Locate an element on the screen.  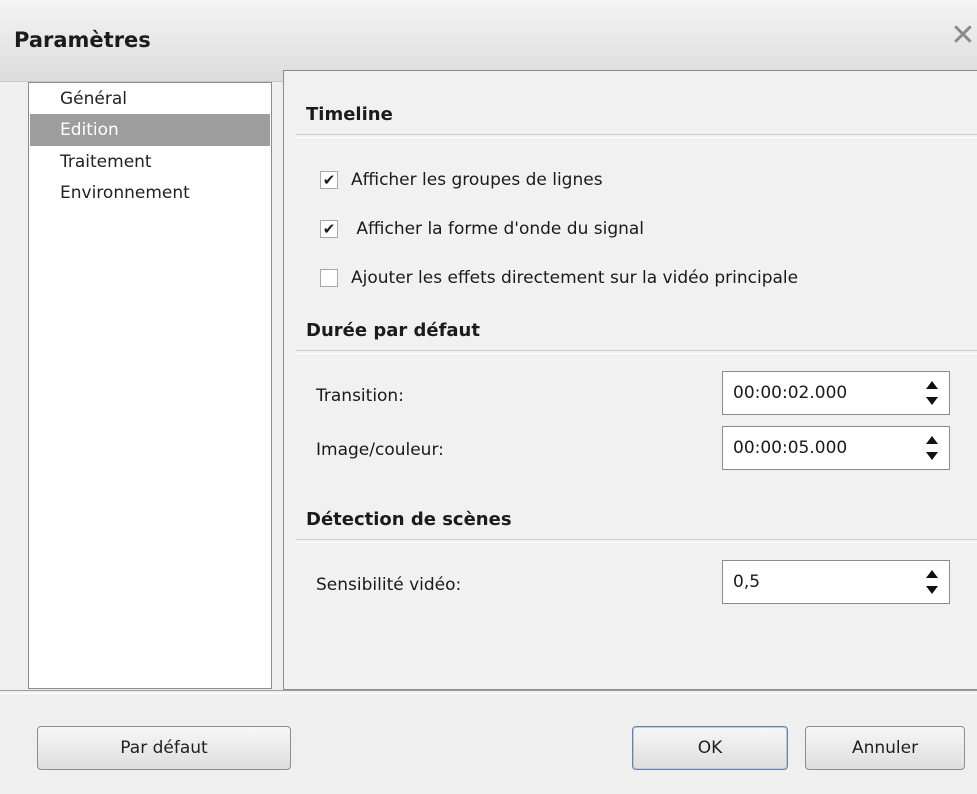
footer-divider is located at coordinates (488, 692).